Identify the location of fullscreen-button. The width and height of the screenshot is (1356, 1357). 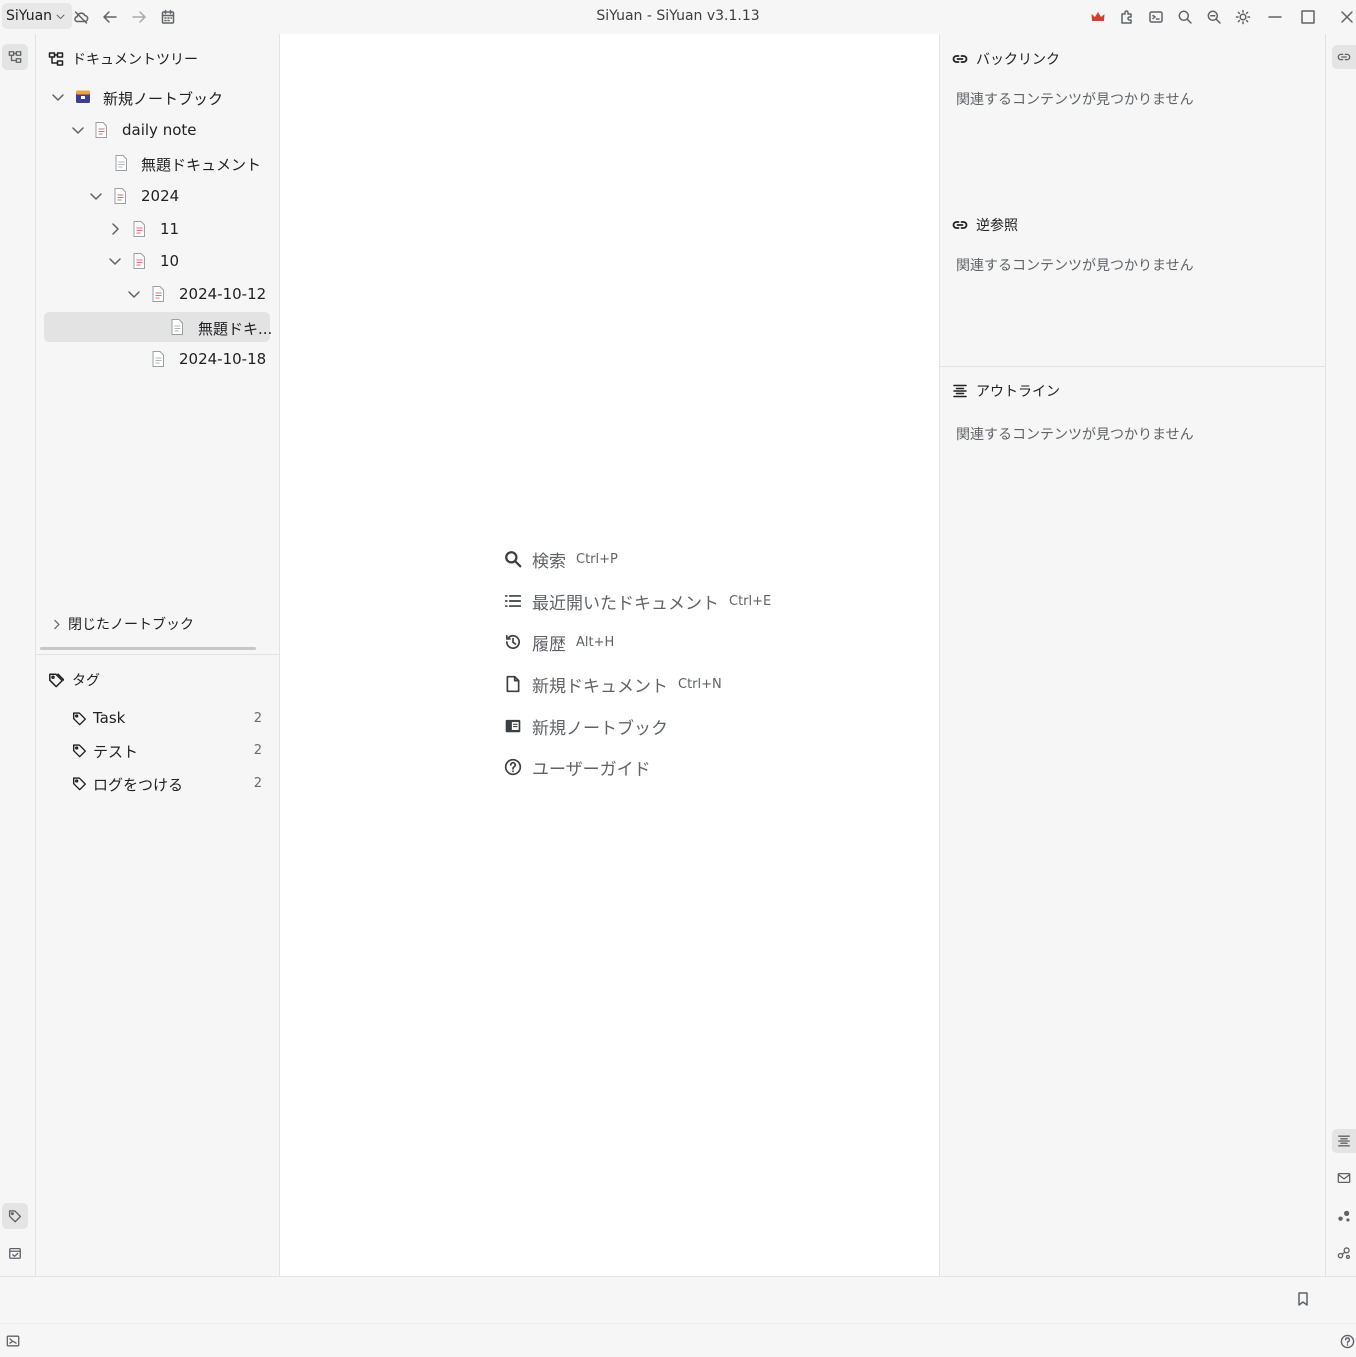
(13, 1341).